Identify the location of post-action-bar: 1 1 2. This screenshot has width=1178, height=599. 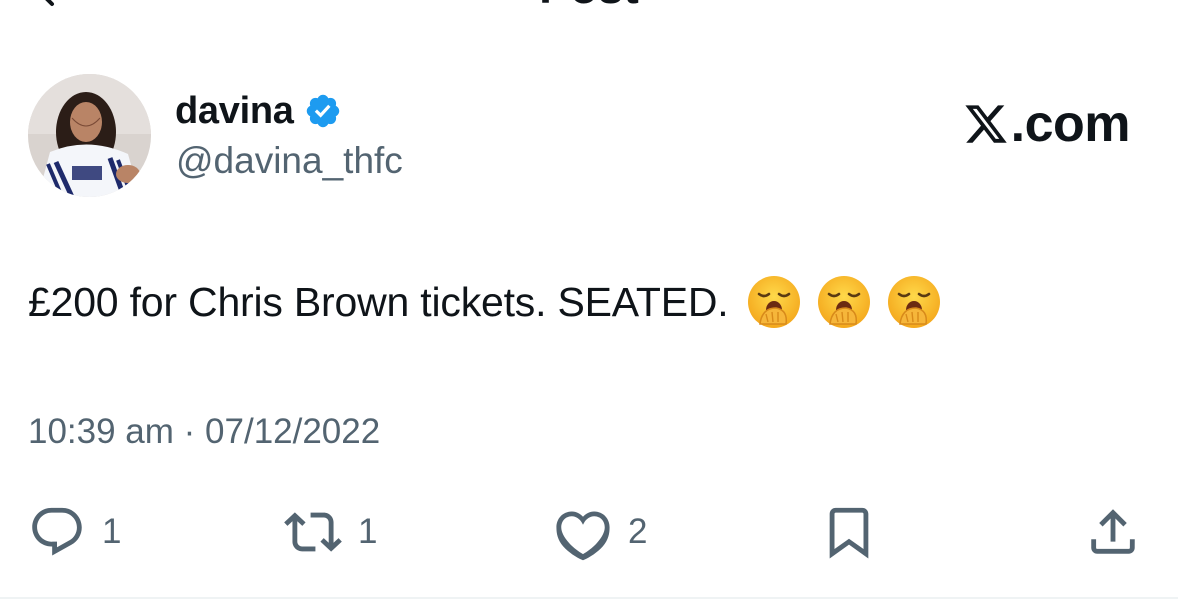
(589, 532).